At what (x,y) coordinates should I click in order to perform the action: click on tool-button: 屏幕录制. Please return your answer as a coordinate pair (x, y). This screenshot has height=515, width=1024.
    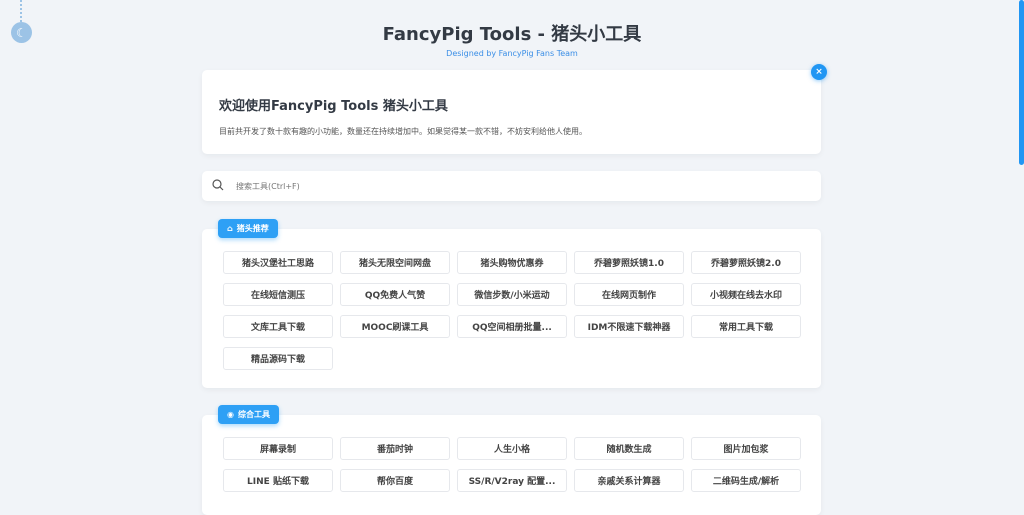
    Looking at the image, I should click on (278, 448).